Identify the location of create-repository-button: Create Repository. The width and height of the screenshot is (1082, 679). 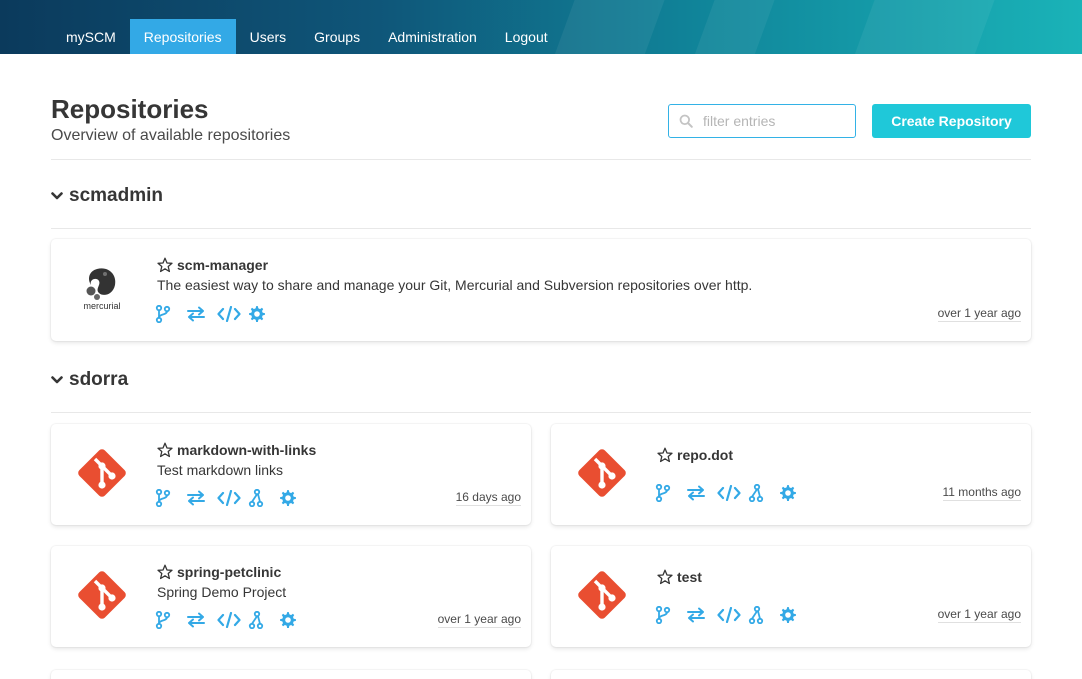
(951, 121).